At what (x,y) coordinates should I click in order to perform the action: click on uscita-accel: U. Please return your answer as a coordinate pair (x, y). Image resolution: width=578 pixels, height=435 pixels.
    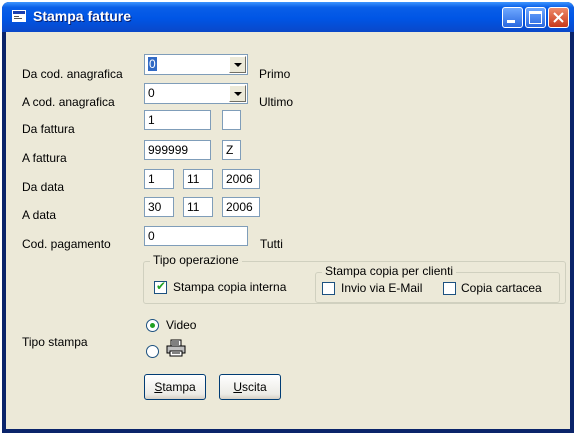
    Looking at the image, I should click on (237, 387).